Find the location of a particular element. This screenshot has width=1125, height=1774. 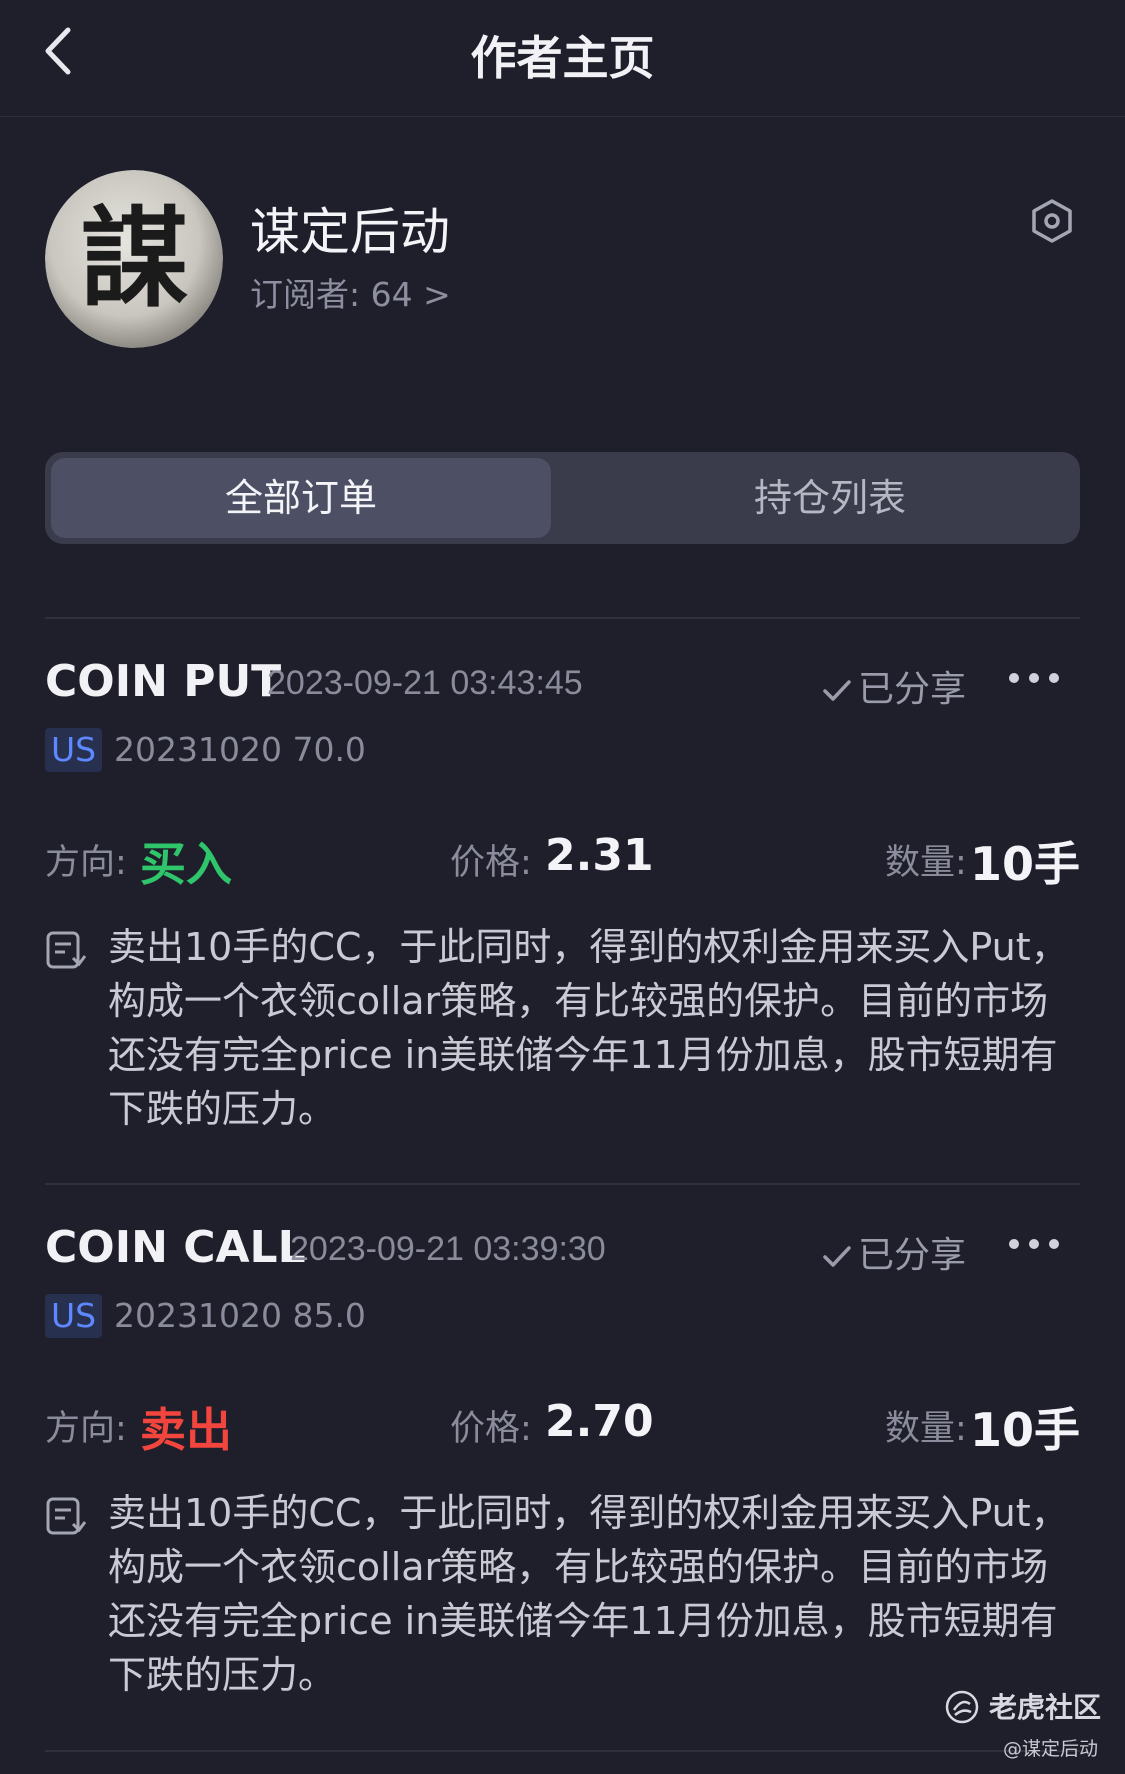

order-time: 2023-09-21 03:43:45 is located at coordinates (425, 683).